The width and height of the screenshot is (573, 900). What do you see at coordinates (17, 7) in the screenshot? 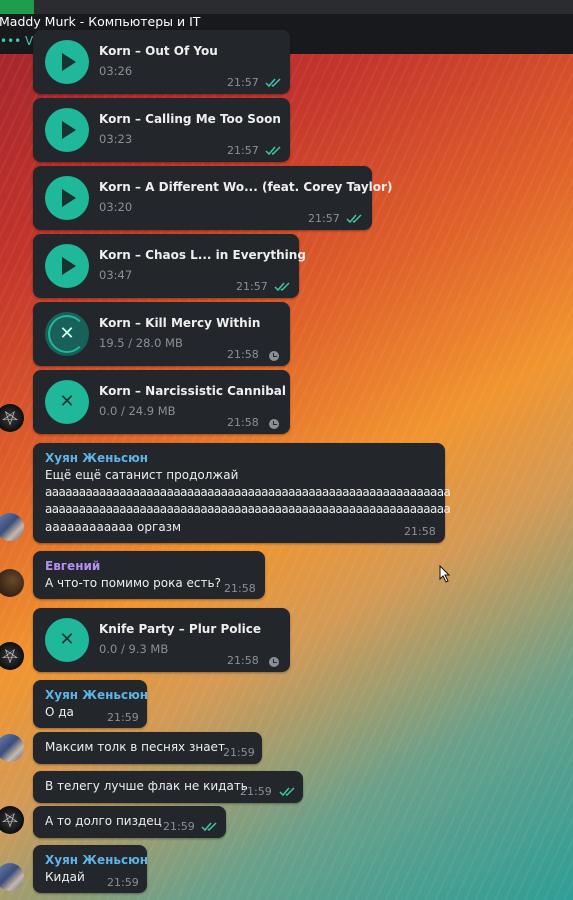
I see `window-control` at bounding box center [17, 7].